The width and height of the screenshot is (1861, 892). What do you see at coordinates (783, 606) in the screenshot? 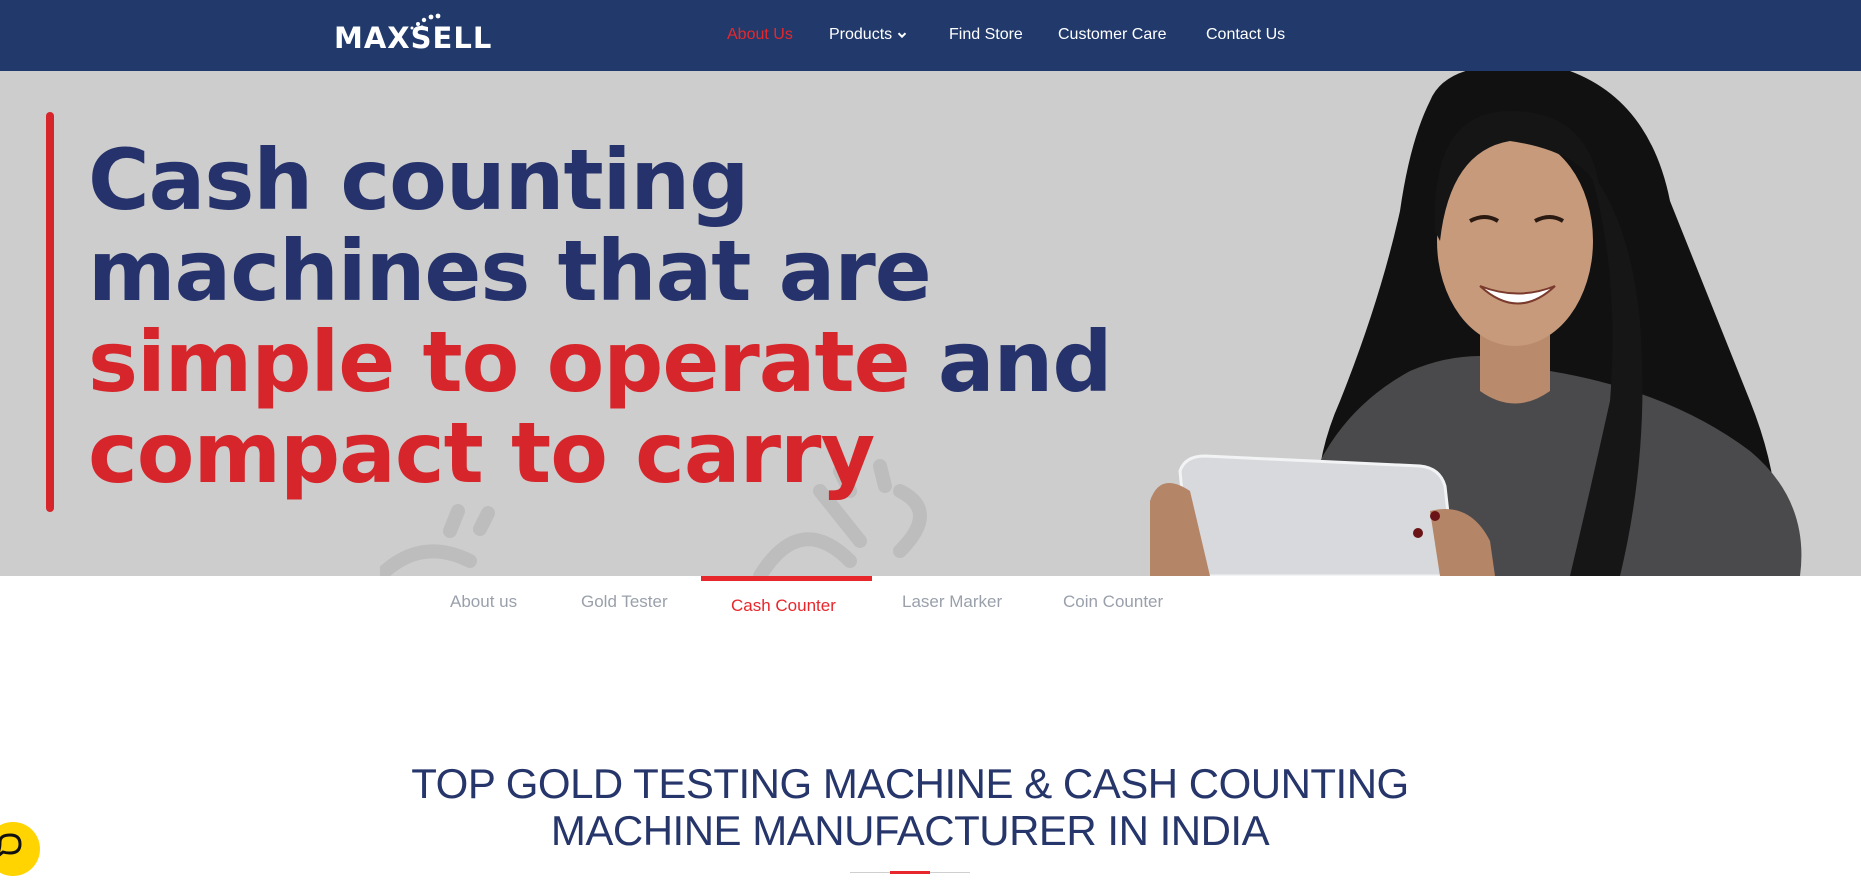
I see `tab-cash-counter: Cash Counter` at bounding box center [783, 606].